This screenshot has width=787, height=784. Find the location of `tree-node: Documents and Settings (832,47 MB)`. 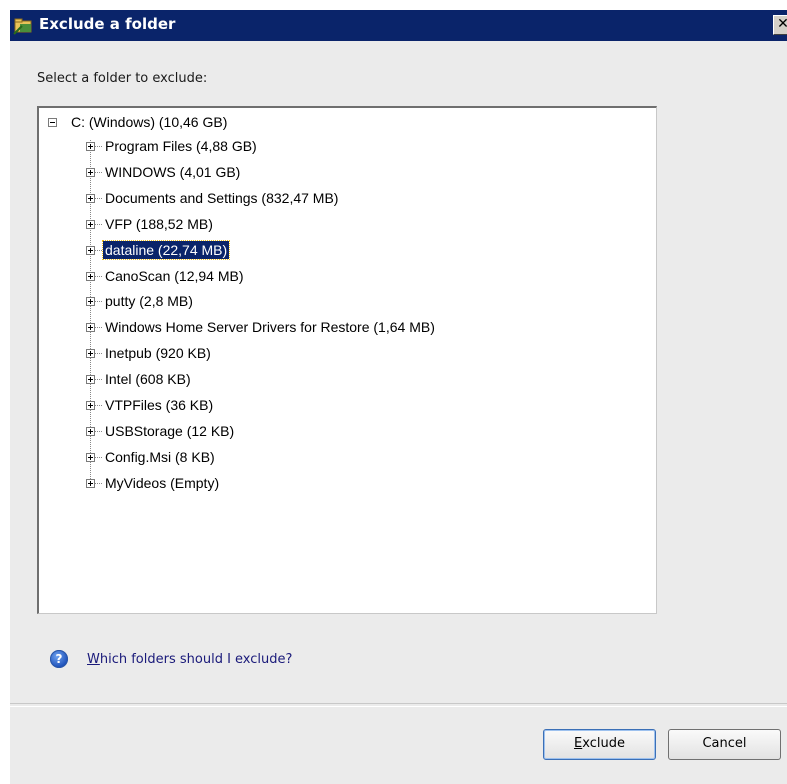

tree-node: Documents and Settings (832,47 MB) is located at coordinates (213, 198).